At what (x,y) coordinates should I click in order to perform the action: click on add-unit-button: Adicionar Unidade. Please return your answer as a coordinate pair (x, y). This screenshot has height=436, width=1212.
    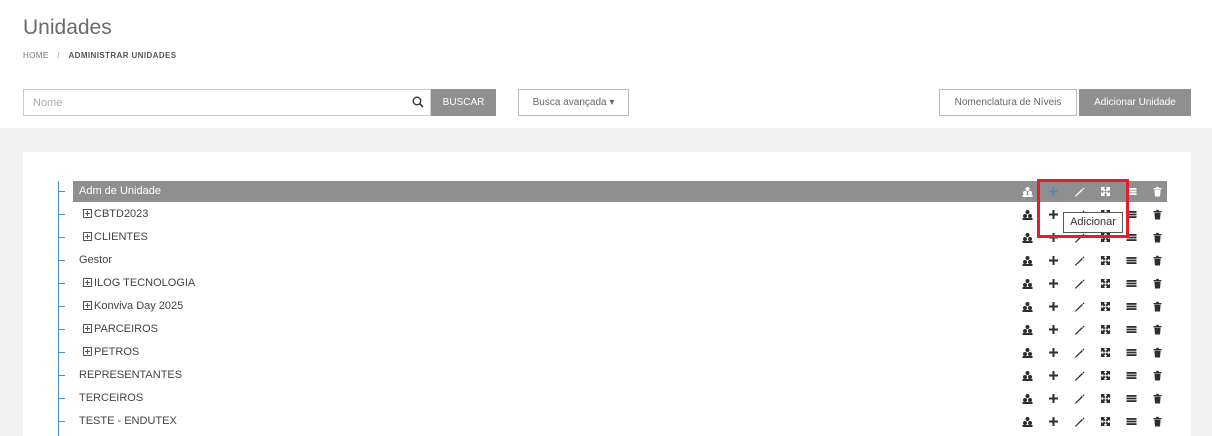
    Looking at the image, I should click on (1135, 102).